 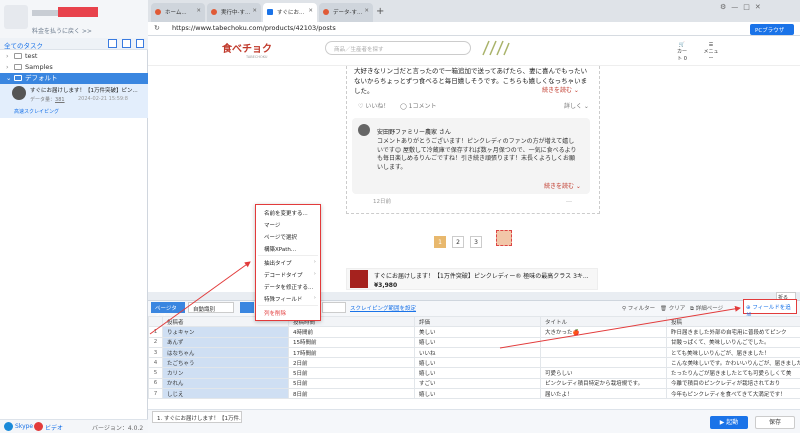 What do you see at coordinates (733, 332) in the screenshot?
I see `table-cell: 昨日届きました外部の自宅用に普段めてピンク` at bounding box center [733, 332].